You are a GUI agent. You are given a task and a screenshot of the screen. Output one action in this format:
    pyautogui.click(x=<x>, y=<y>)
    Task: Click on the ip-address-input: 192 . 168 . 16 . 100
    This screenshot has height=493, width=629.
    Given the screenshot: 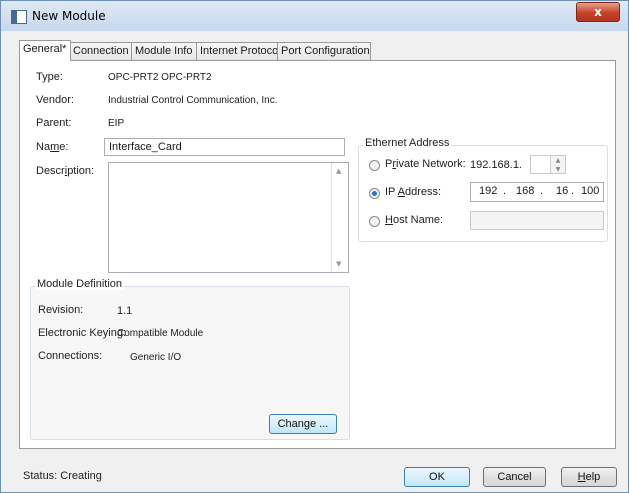 What is the action you would take?
    pyautogui.click(x=537, y=192)
    